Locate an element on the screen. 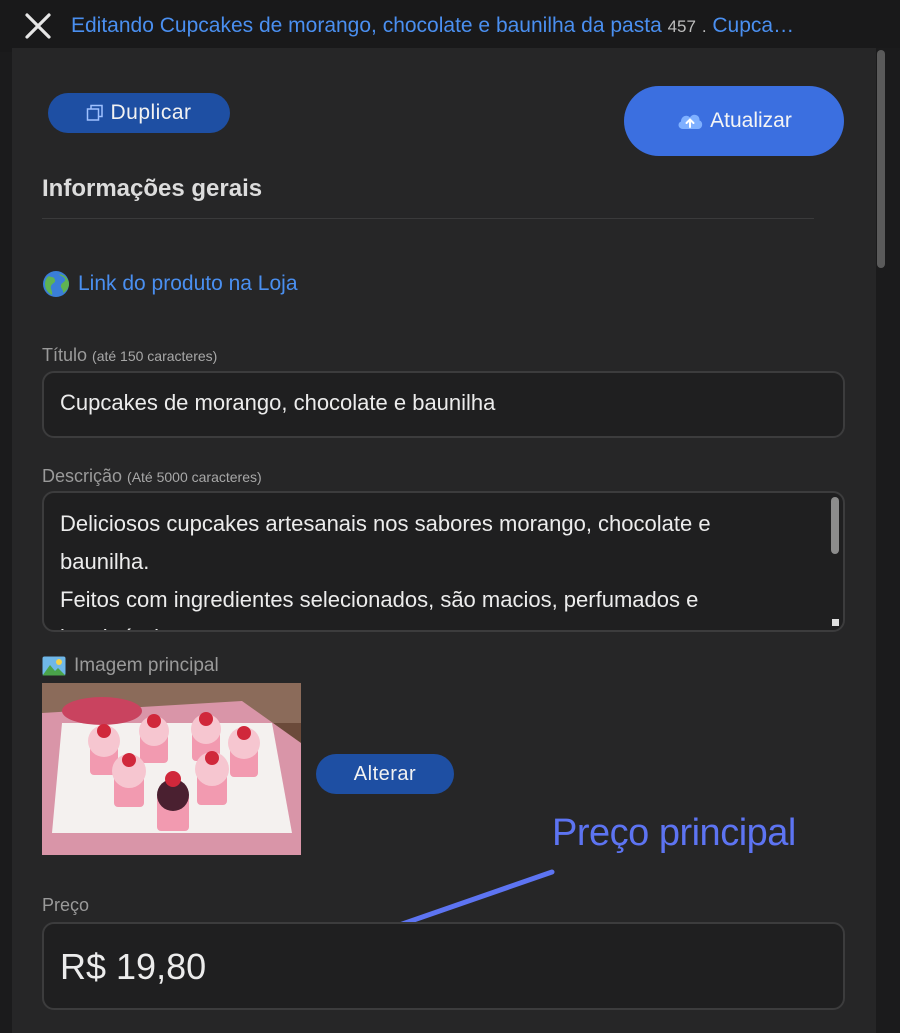 The image size is (900, 1033). duplicate-label: Duplicar is located at coordinates (151, 112).